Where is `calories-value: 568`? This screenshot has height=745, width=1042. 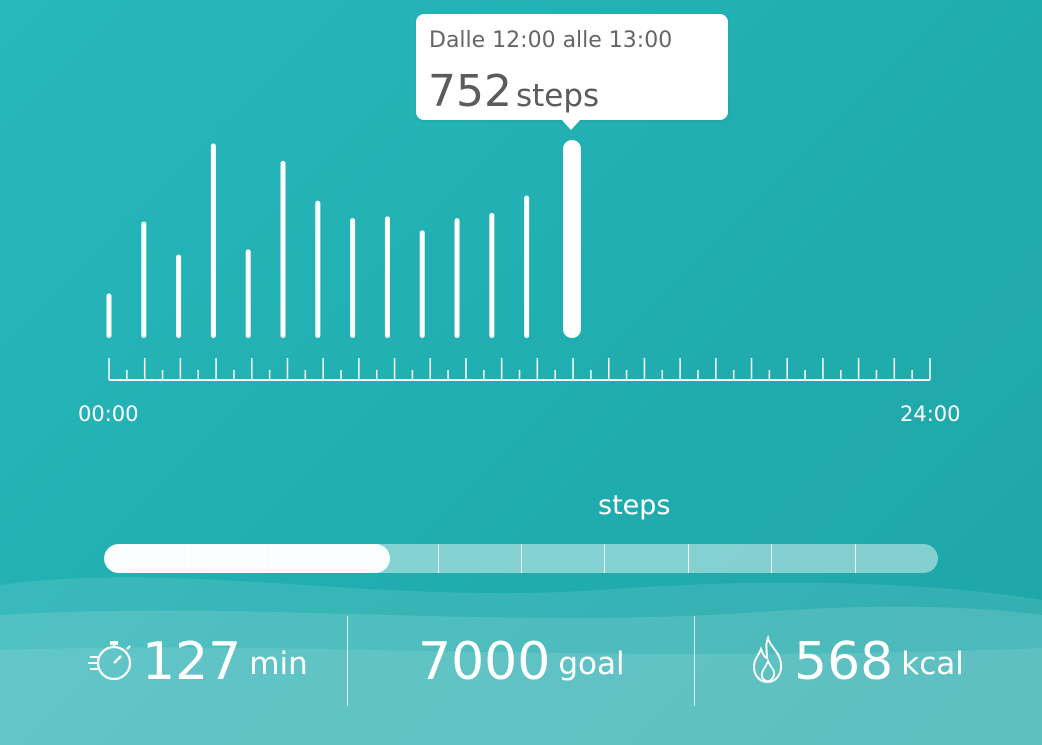
calories-value: 568 is located at coordinates (844, 662).